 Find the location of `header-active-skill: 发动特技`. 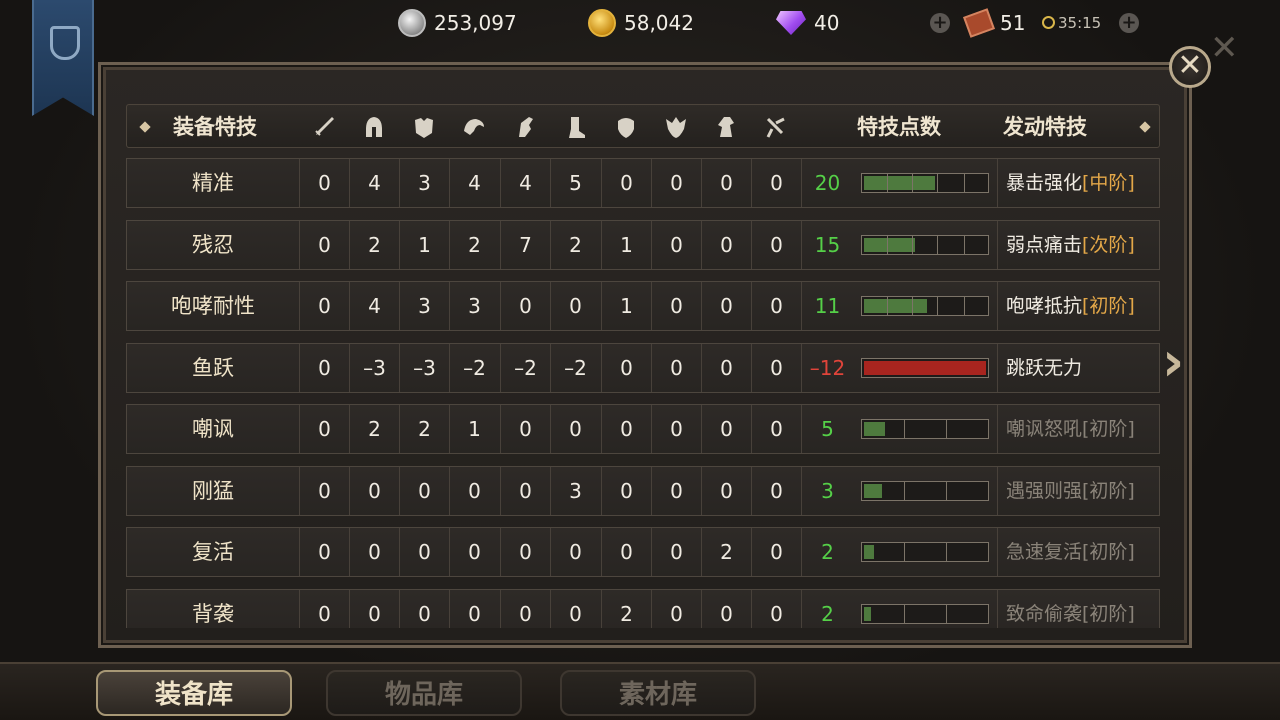

header-active-skill: 发动特技 is located at coordinates (1045, 127).